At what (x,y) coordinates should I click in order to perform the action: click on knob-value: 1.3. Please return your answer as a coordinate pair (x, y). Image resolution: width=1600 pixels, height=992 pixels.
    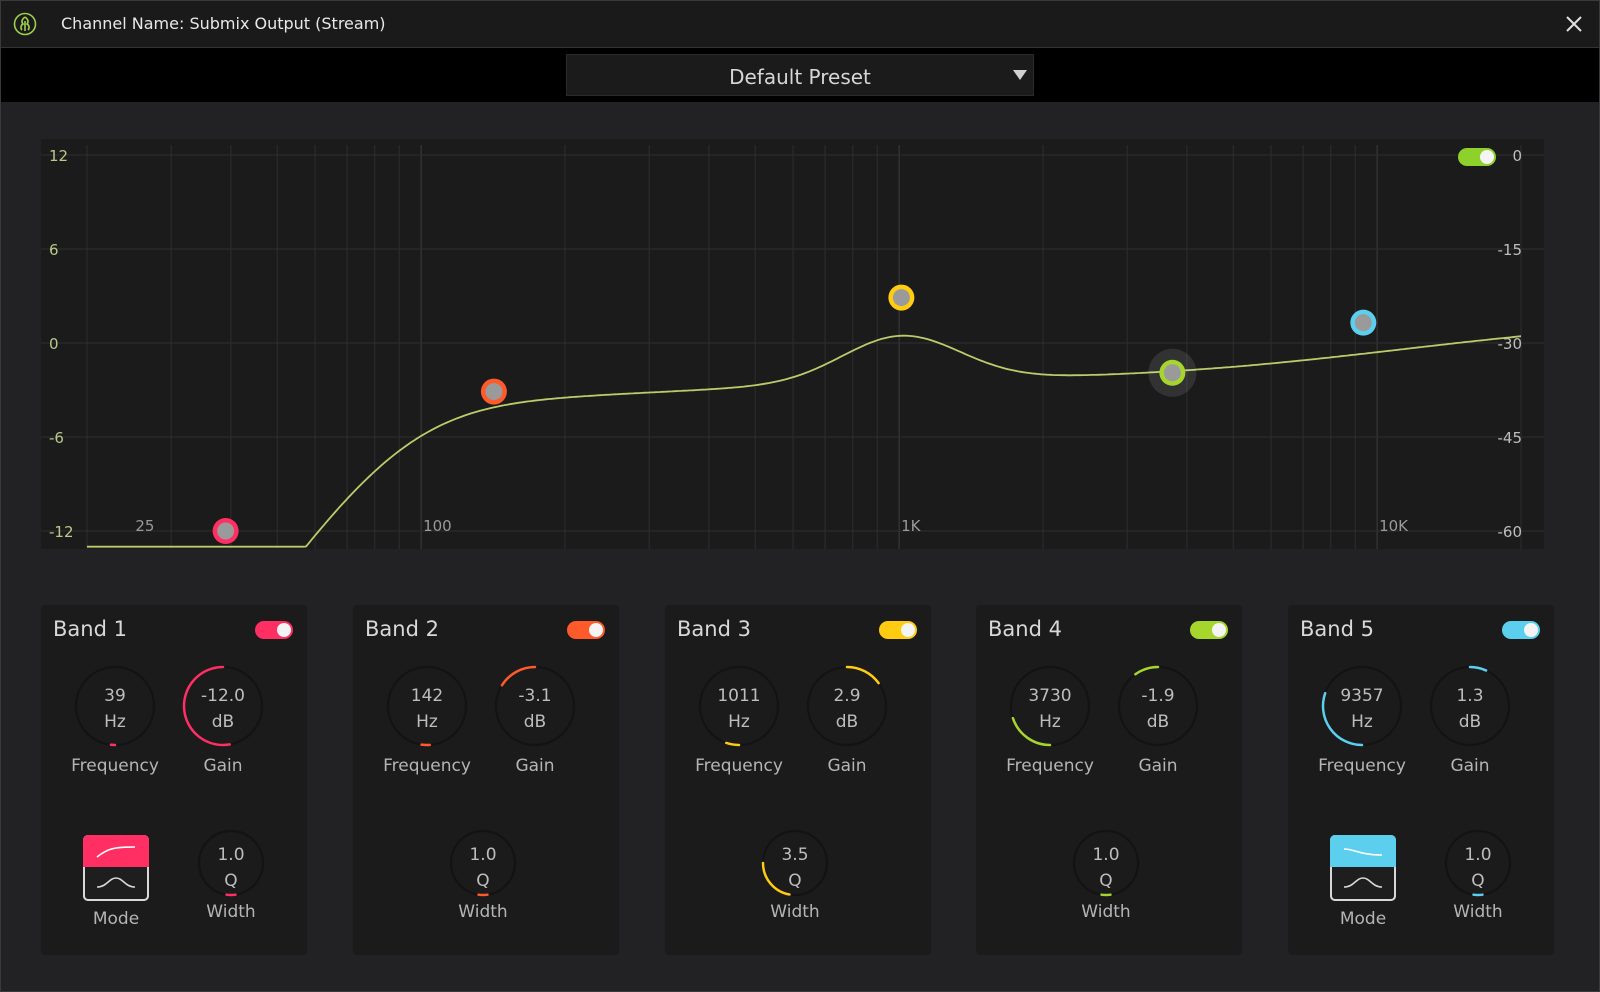
    Looking at the image, I should click on (1470, 696).